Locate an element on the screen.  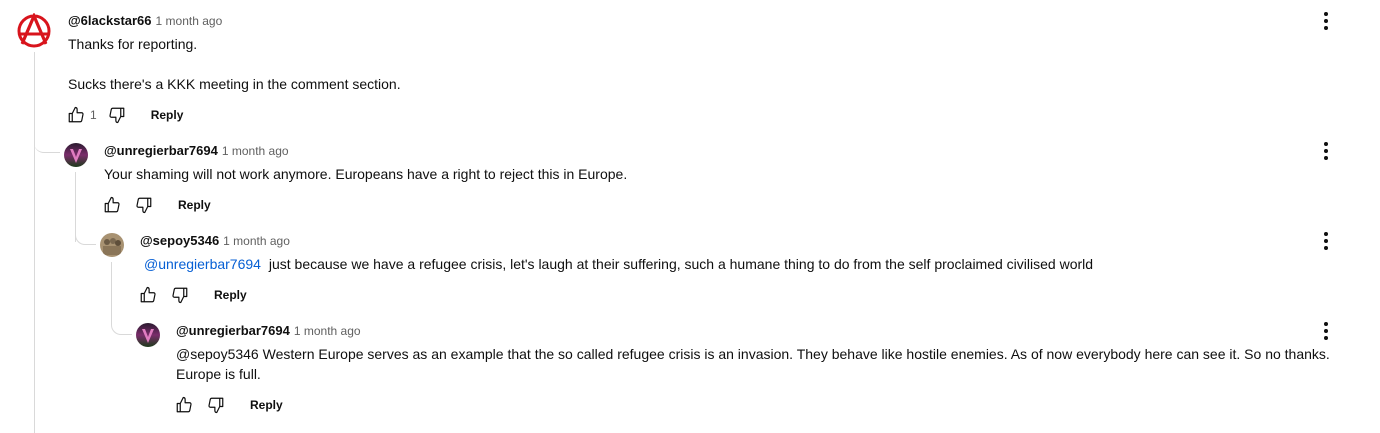
comment-meta: @6lackstar66 1 month ago is located at coordinates (145, 21).